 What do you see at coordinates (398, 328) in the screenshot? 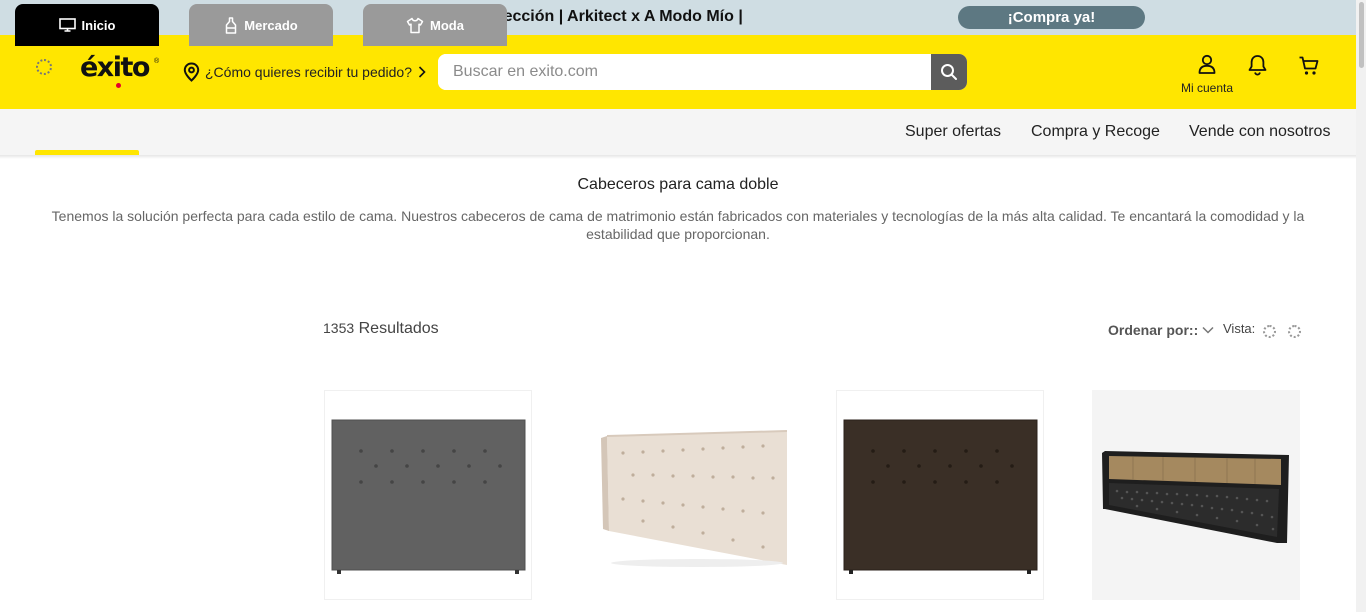
I see `results-label: Resultados` at bounding box center [398, 328].